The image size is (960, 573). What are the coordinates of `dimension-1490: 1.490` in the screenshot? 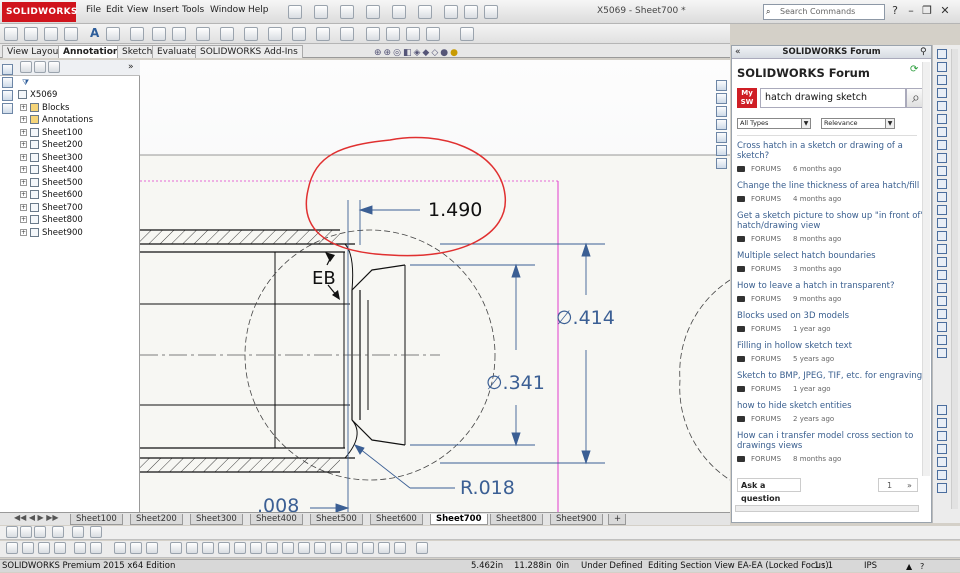 It's located at (455, 210).